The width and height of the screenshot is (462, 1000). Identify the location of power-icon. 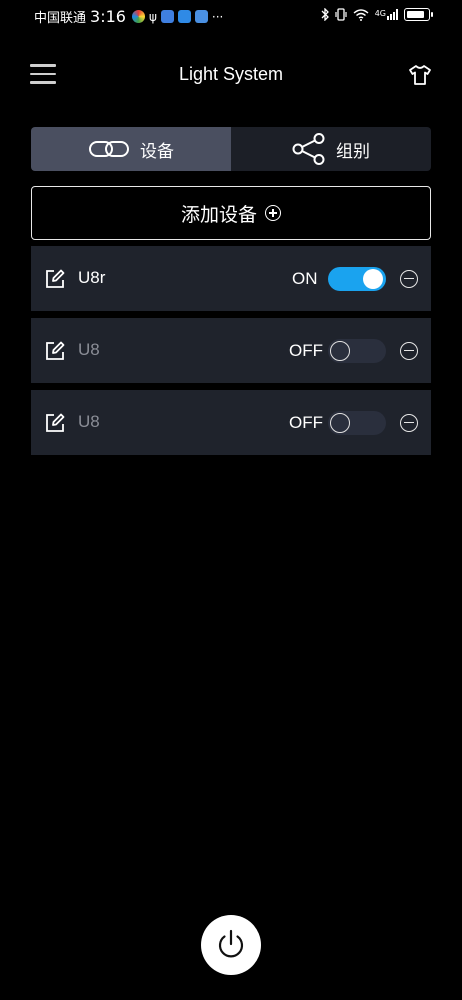
(231, 943).